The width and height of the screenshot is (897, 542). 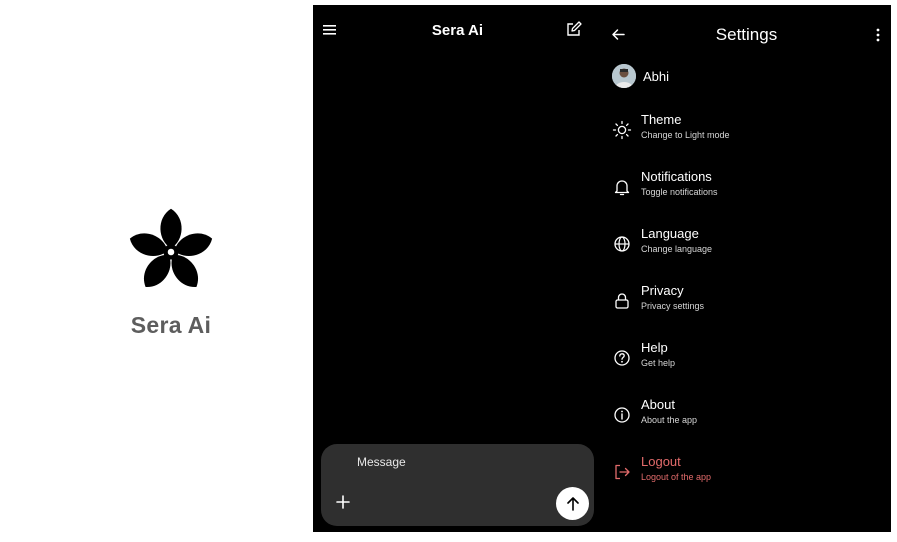 I want to click on arrow-up-icon, so click(x=572, y=503).